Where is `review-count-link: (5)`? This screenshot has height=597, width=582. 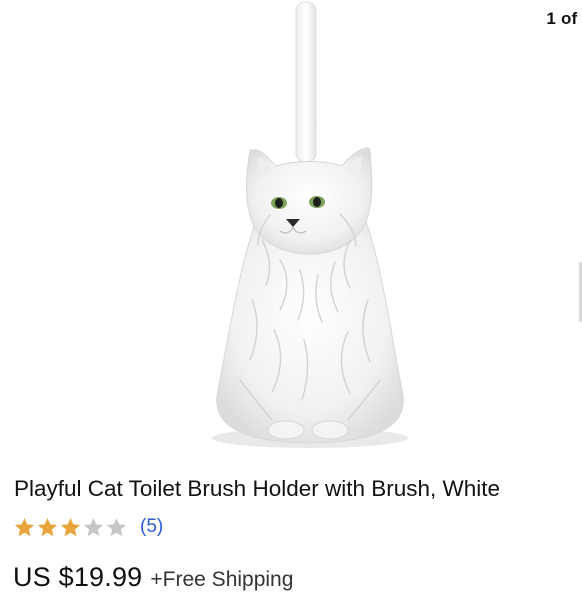
review-count-link: (5) is located at coordinates (151, 527).